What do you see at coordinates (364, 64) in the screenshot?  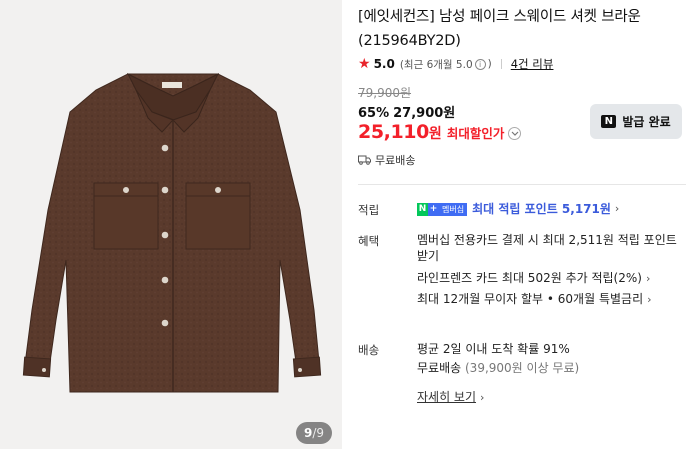 I see `star-icon: ★` at bounding box center [364, 64].